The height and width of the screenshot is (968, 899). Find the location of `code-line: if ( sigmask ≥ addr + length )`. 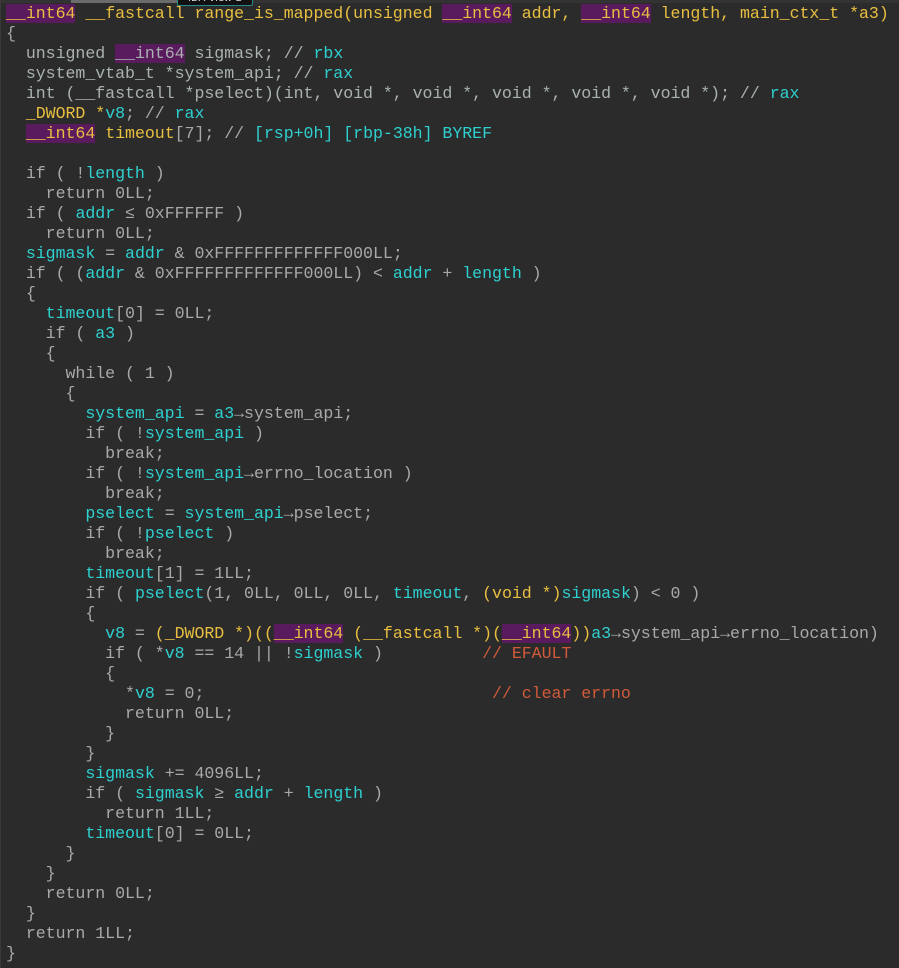

code-line: if ( sigmask ≥ addr + length ) is located at coordinates (447, 794).